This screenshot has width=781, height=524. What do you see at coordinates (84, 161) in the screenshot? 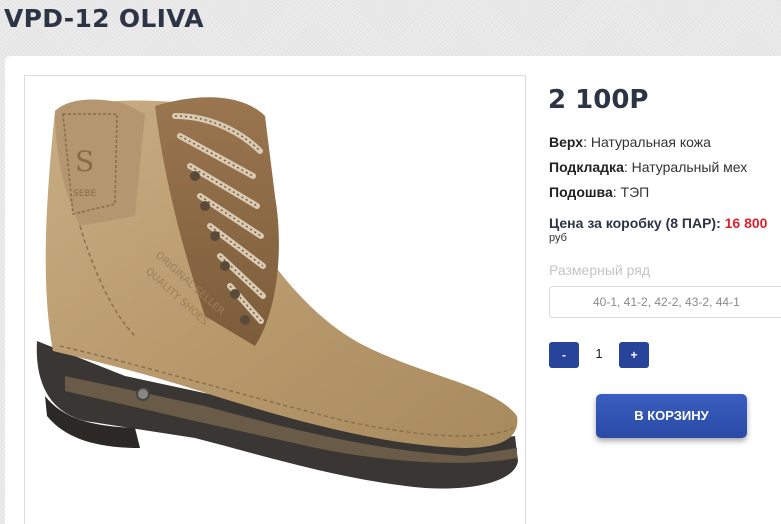
I see `boot-logo-letter: S` at bounding box center [84, 161].